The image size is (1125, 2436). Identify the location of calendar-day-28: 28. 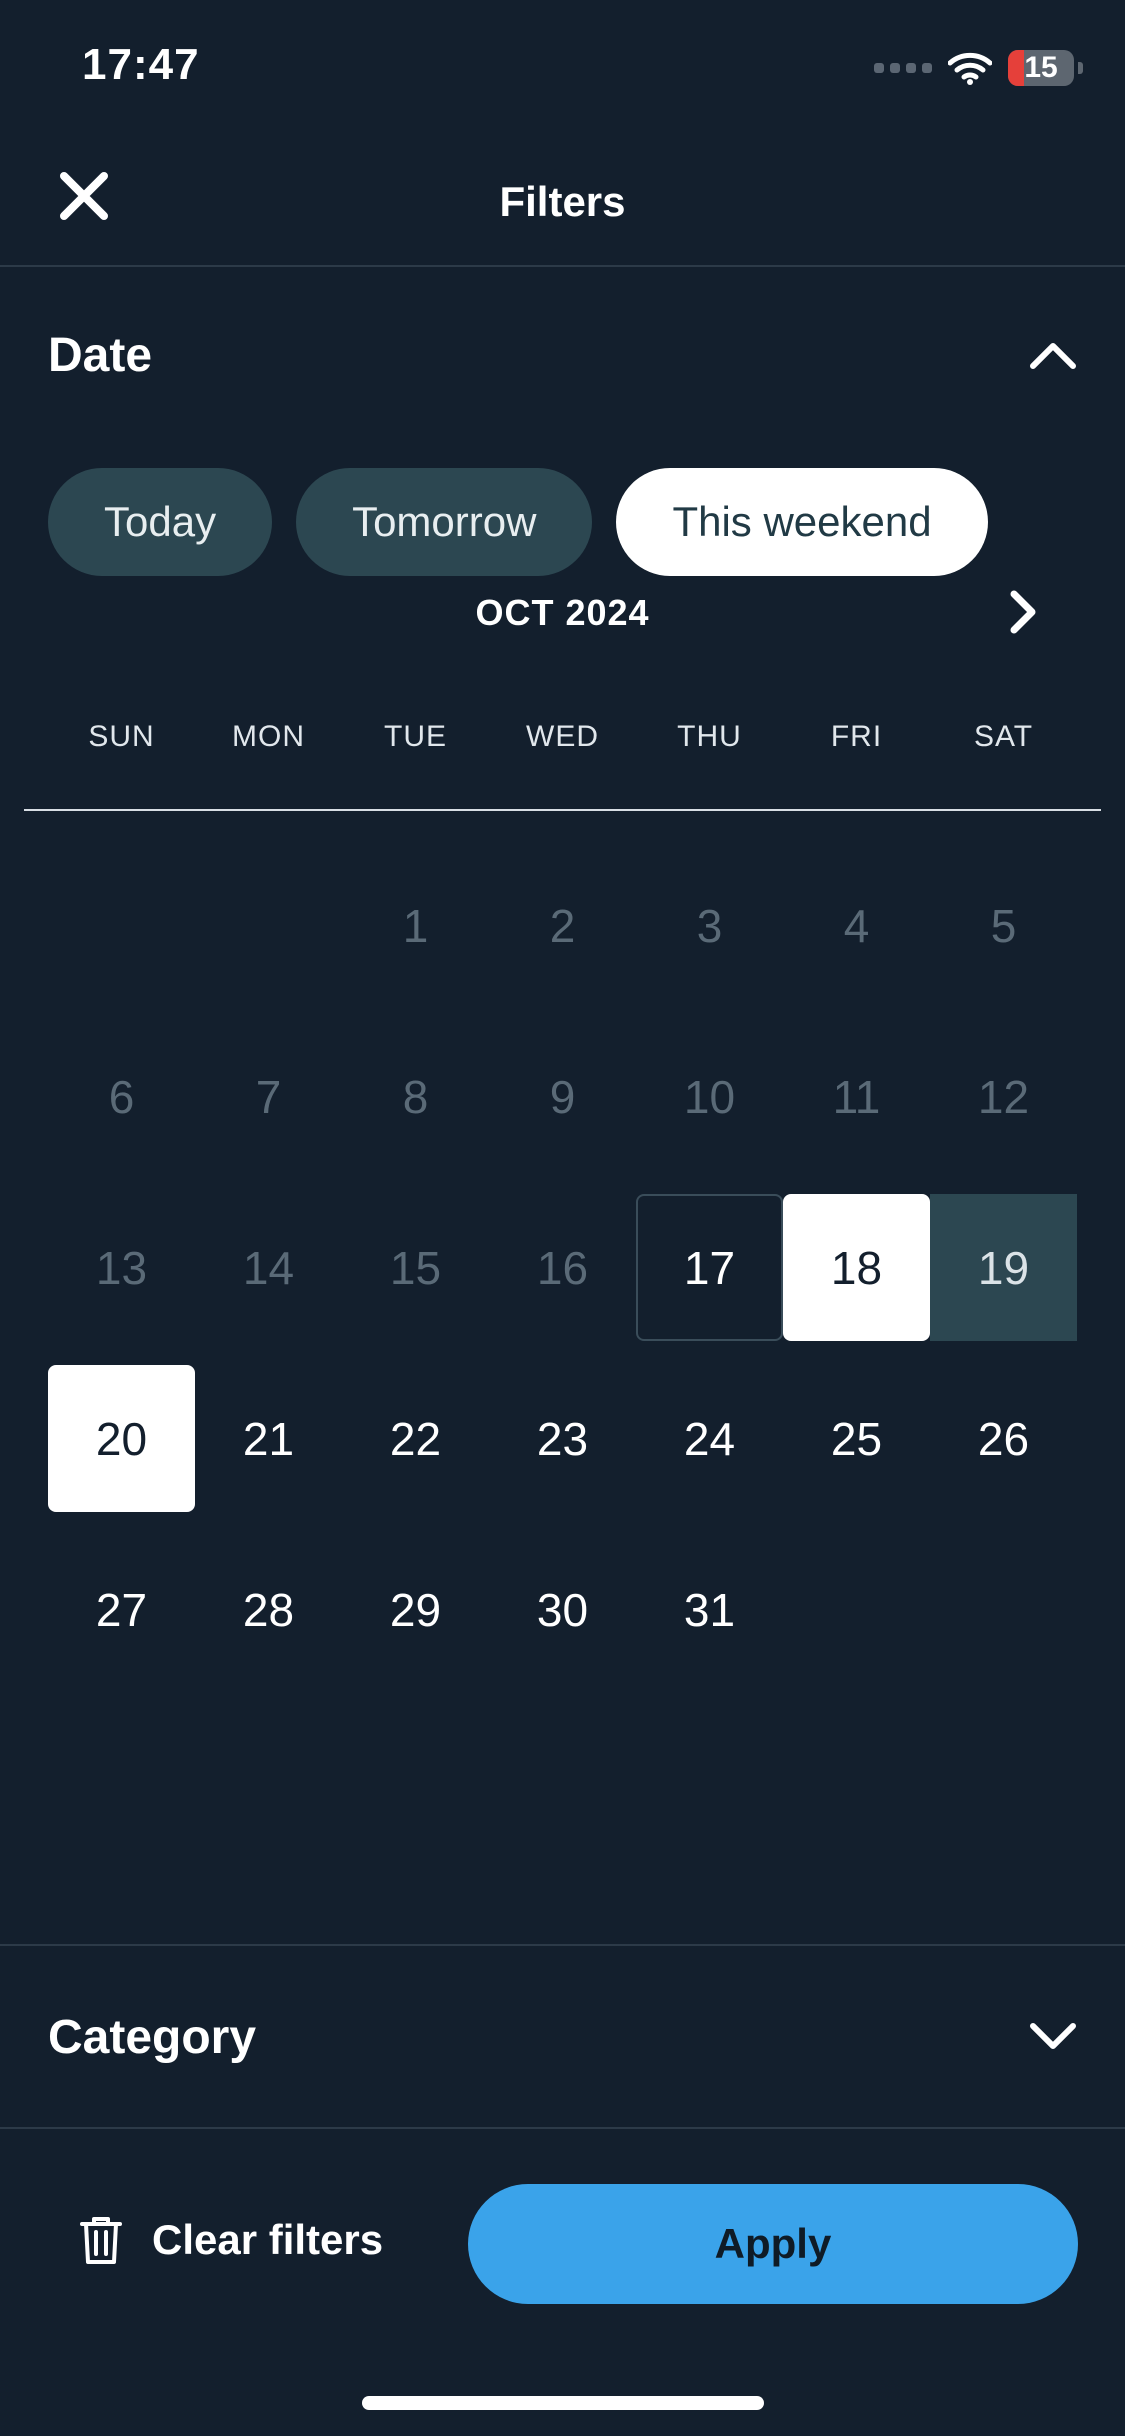
(268, 1609).